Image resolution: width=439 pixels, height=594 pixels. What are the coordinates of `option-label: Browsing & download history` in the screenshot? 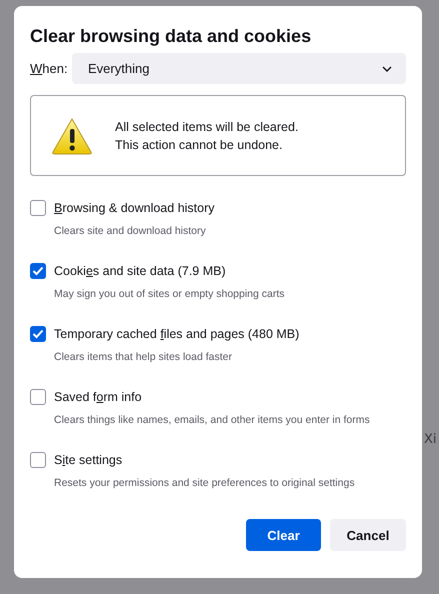 It's located at (134, 208).